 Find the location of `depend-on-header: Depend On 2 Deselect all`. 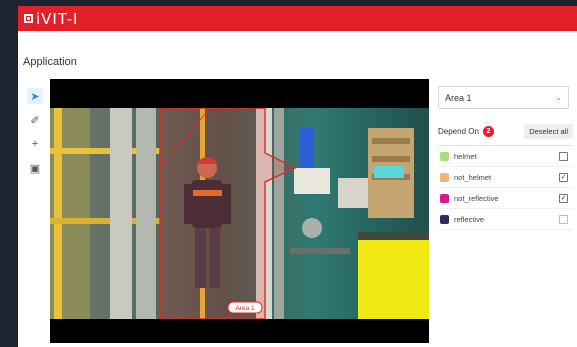

depend-on-header: Depend On 2 Deselect all is located at coordinates (507, 131).